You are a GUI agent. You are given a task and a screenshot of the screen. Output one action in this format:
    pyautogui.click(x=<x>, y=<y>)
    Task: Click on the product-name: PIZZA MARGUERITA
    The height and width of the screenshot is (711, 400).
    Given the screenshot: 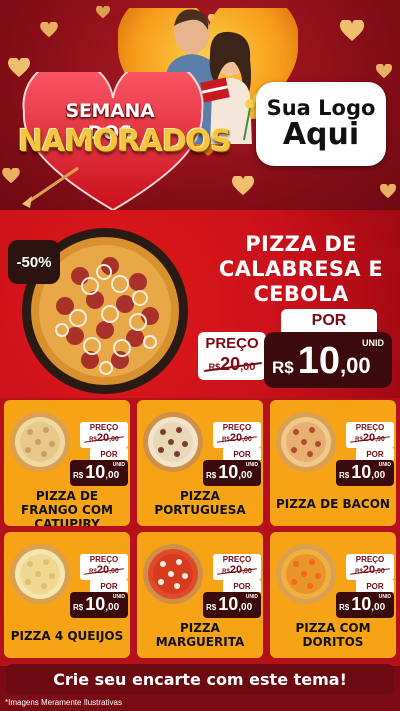 What is the action you would take?
    pyautogui.click(x=200, y=635)
    